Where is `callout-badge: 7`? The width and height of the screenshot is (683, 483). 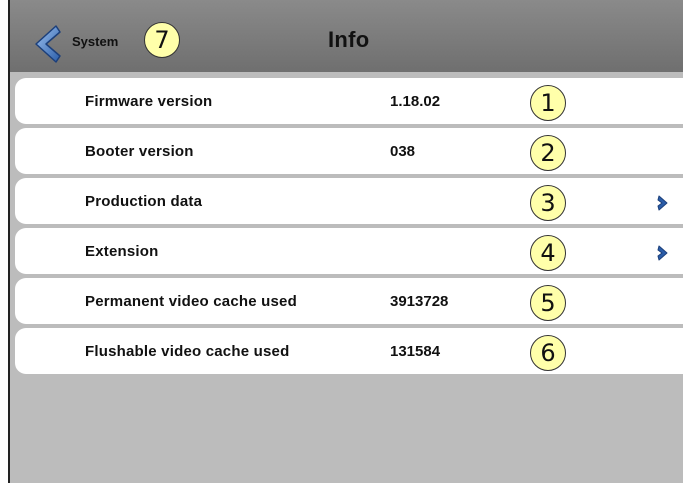
callout-badge: 7 is located at coordinates (162, 40).